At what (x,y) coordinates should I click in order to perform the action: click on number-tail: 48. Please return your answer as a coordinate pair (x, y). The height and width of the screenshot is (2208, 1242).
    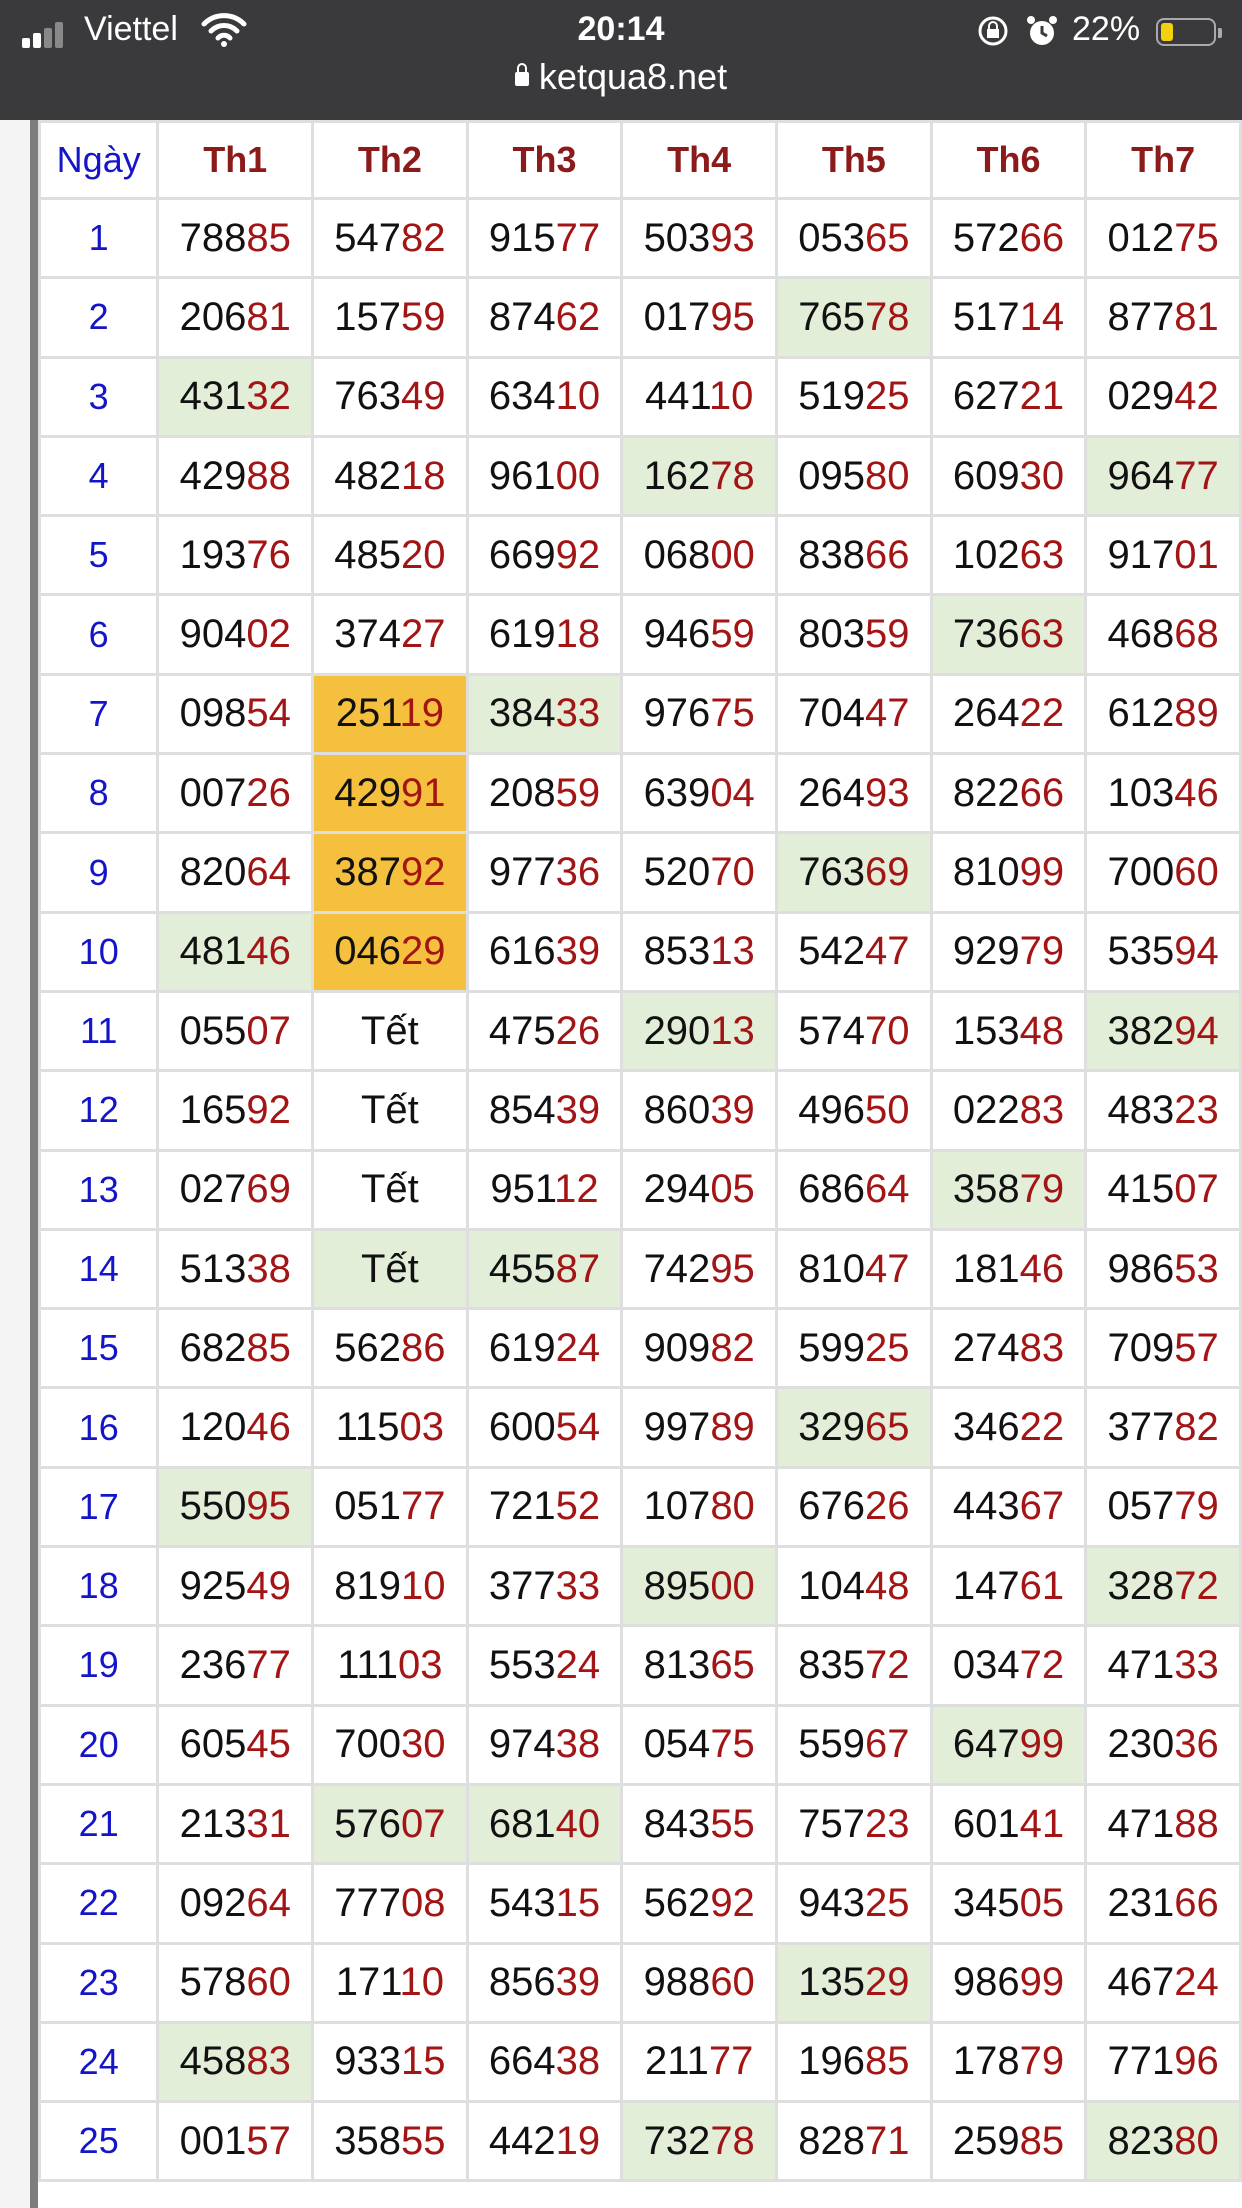
    Looking at the image, I should click on (887, 1585).